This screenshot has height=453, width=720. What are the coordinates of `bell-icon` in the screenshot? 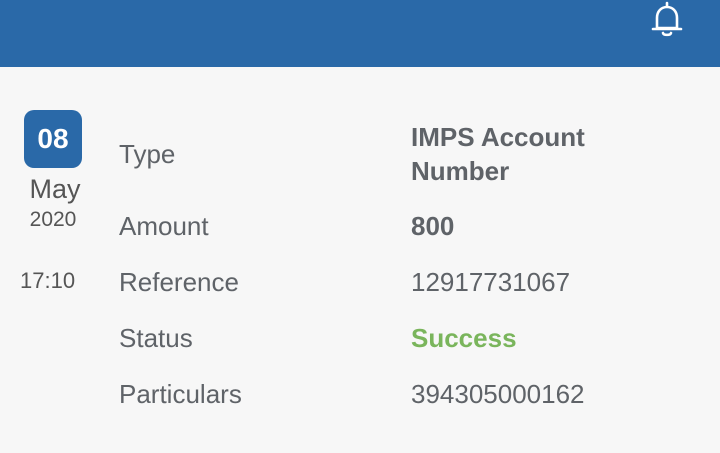 It's located at (667, 20).